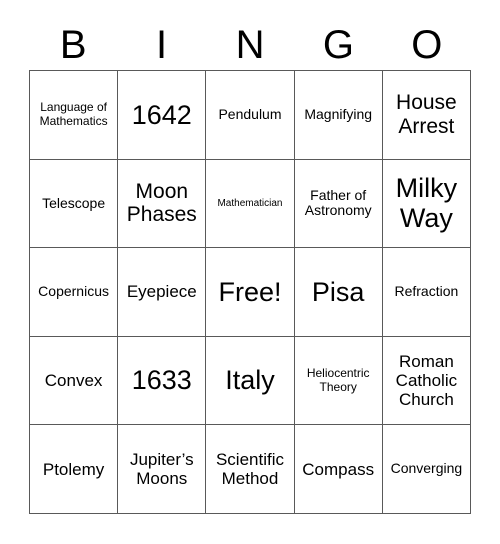 Image resolution: width=500 pixels, height=544 pixels. I want to click on bingo-cell-label: Italy, so click(250, 380).